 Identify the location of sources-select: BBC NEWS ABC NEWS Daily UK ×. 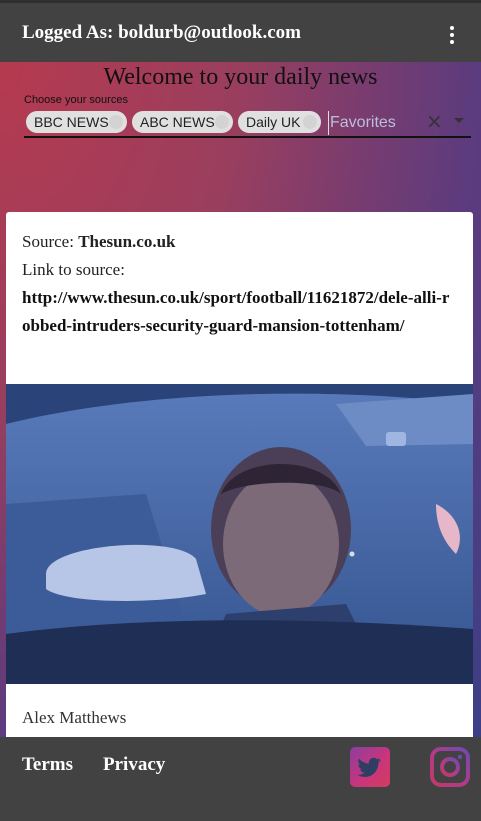
(247, 123).